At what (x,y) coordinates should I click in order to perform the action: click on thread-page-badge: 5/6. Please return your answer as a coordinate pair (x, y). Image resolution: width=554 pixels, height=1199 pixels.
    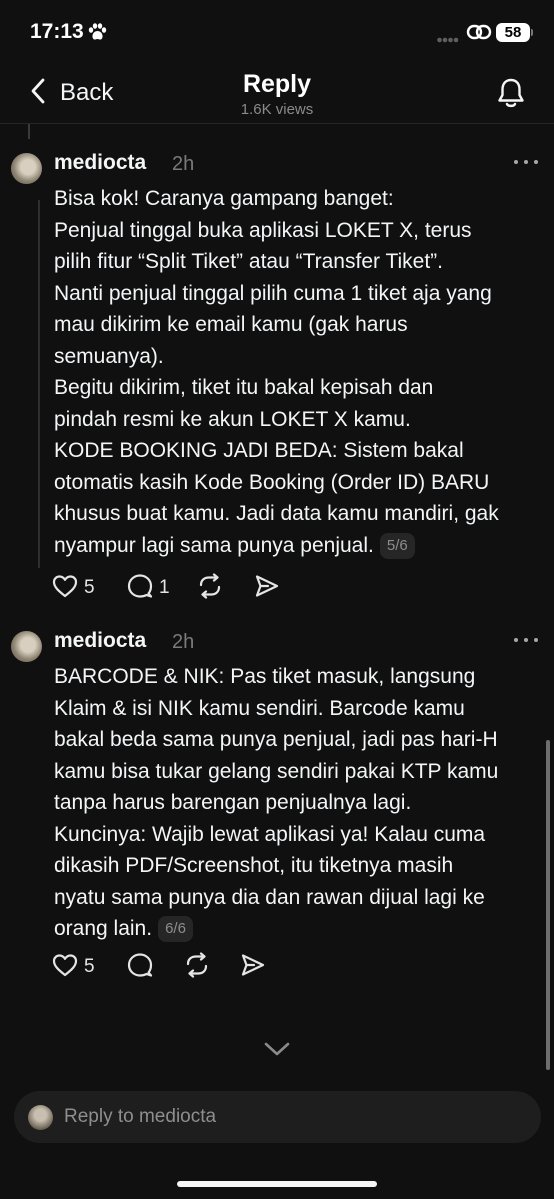
    Looking at the image, I should click on (397, 545).